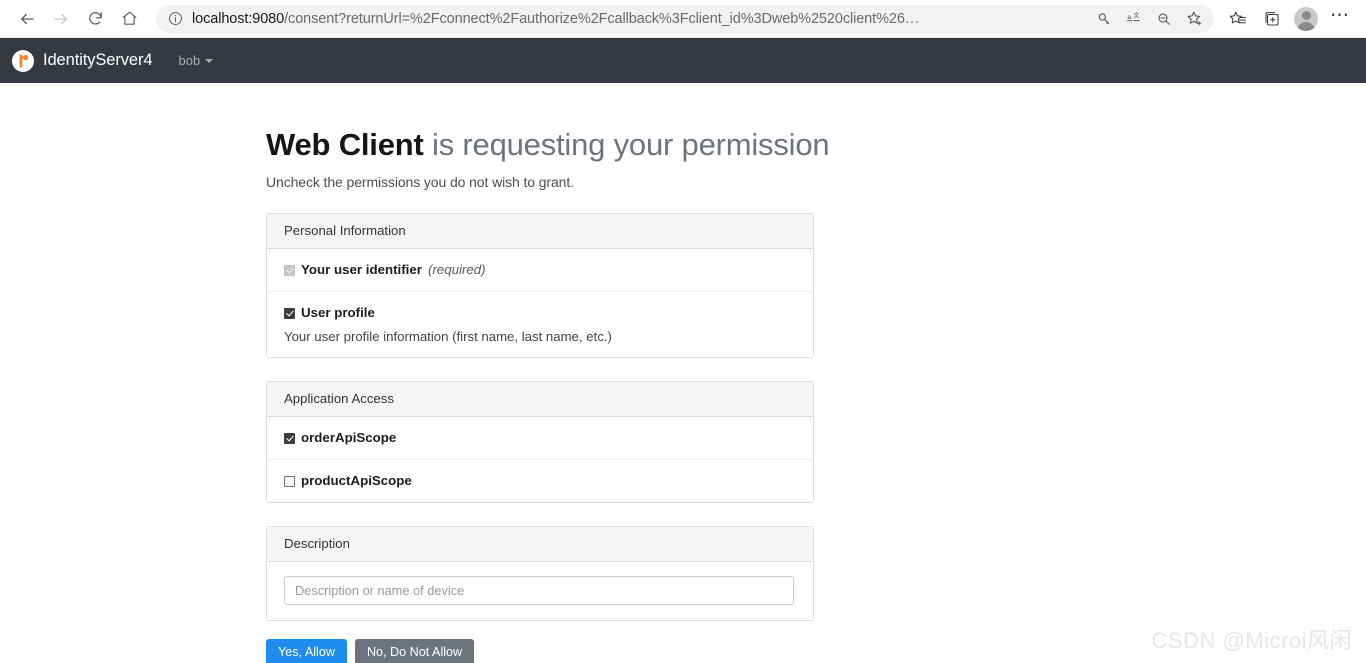  What do you see at coordinates (1164, 19) in the screenshot?
I see `zoom-out-icon` at bounding box center [1164, 19].